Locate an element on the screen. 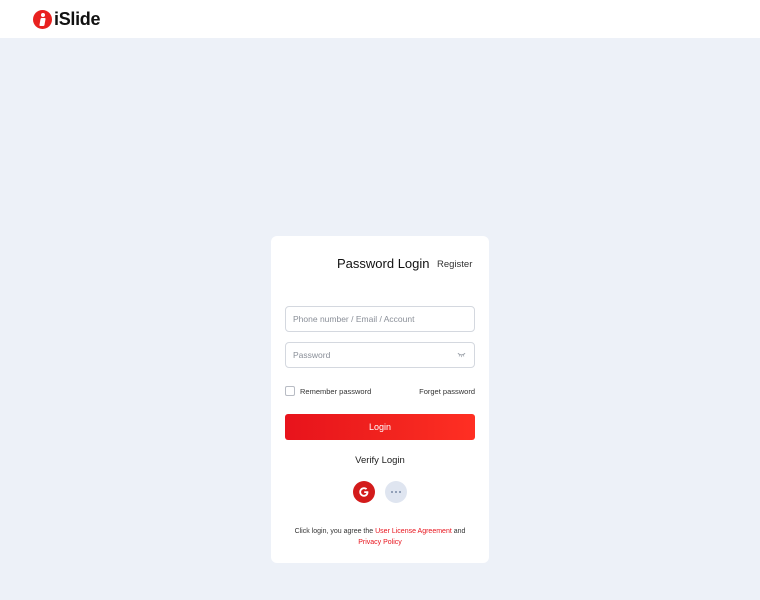  remember-password: Remember password is located at coordinates (328, 391).